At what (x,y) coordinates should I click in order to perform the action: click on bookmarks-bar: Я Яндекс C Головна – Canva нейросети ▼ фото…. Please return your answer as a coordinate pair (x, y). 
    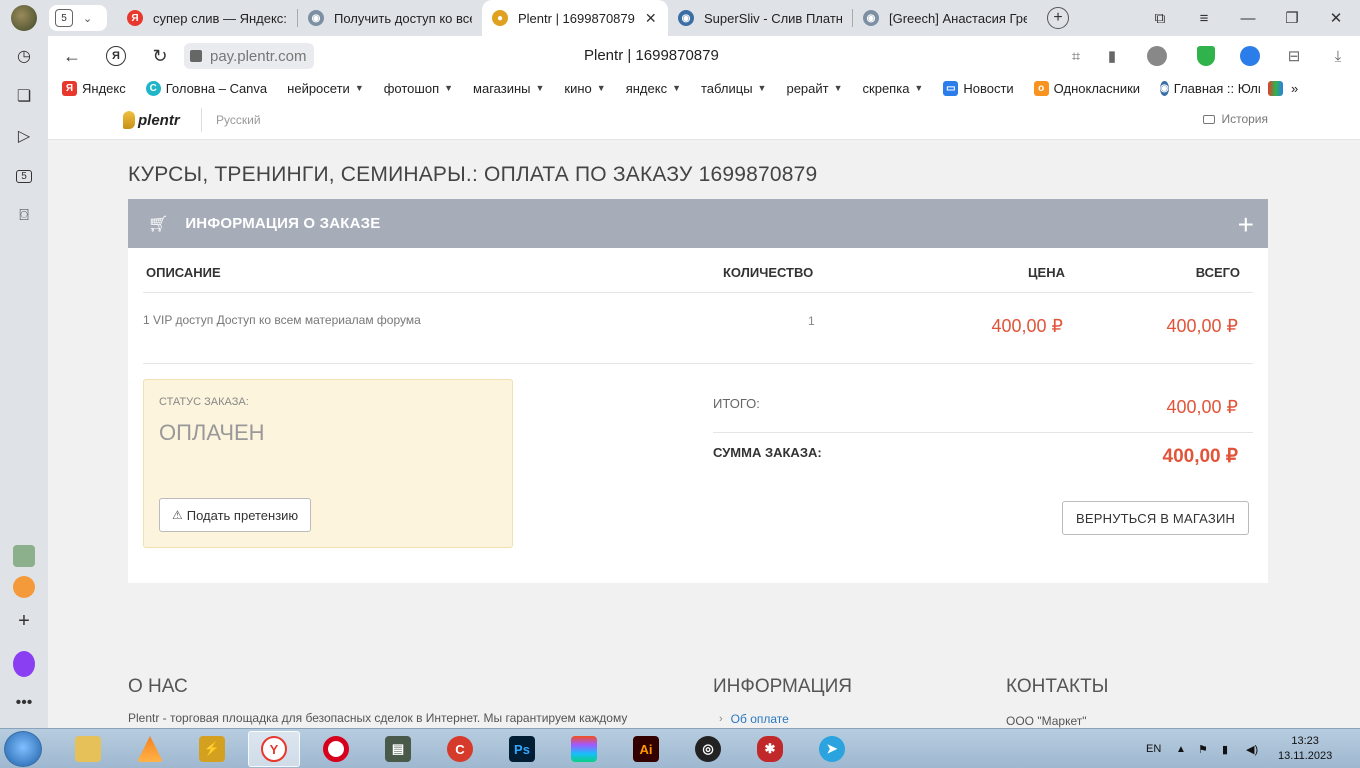
    Looking at the image, I should click on (704, 88).